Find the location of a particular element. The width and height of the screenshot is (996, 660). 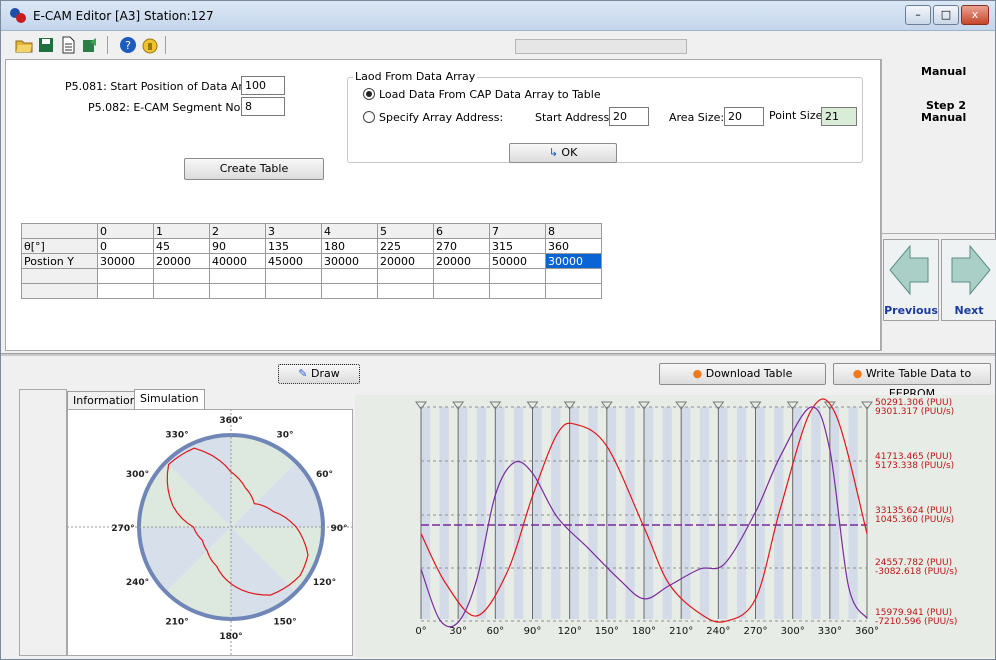

tab-information: Information is located at coordinates (105, 400).